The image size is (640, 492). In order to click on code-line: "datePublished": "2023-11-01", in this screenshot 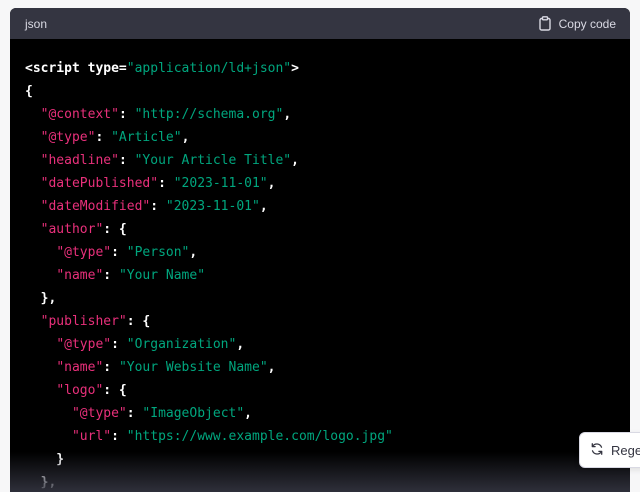, I will do `click(320, 183)`.